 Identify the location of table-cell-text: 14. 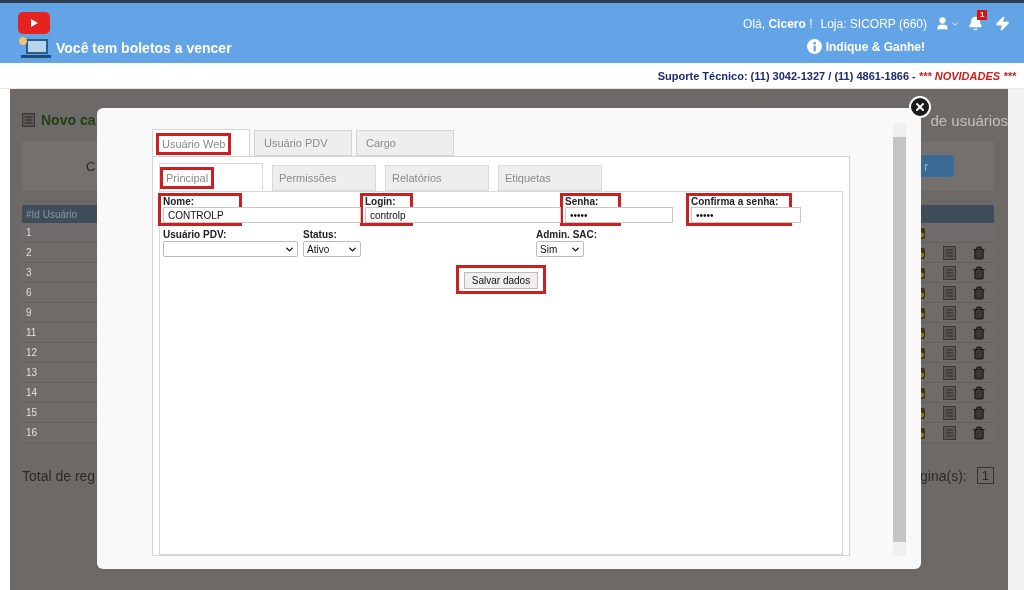
(32, 392).